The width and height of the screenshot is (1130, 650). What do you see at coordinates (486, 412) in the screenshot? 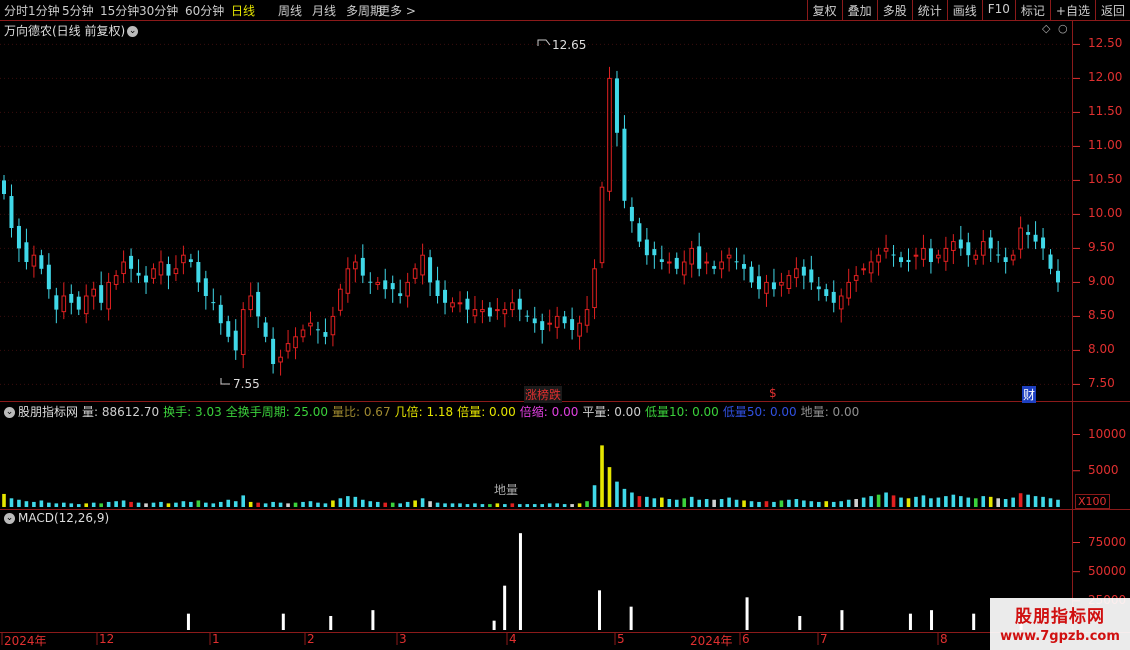
I see `volume-stat-5: 倍量: 0.00` at bounding box center [486, 412].